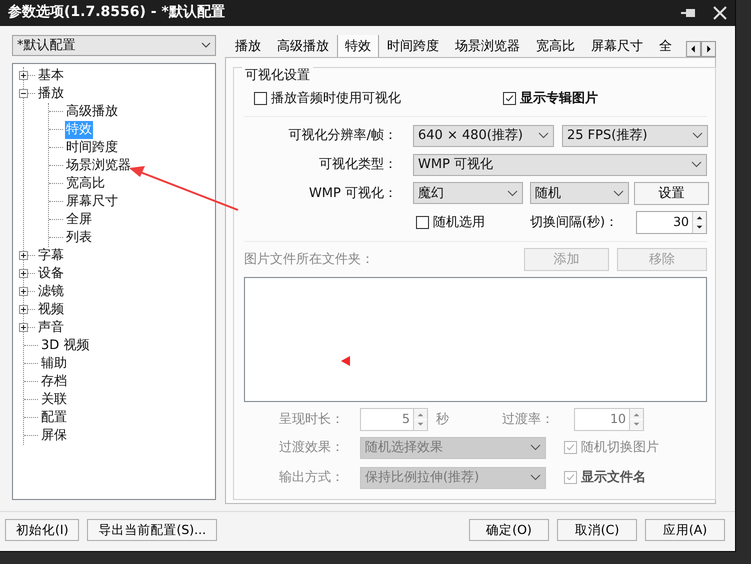  Describe the element at coordinates (303, 45) in the screenshot. I see `tab: 高级播放` at that location.